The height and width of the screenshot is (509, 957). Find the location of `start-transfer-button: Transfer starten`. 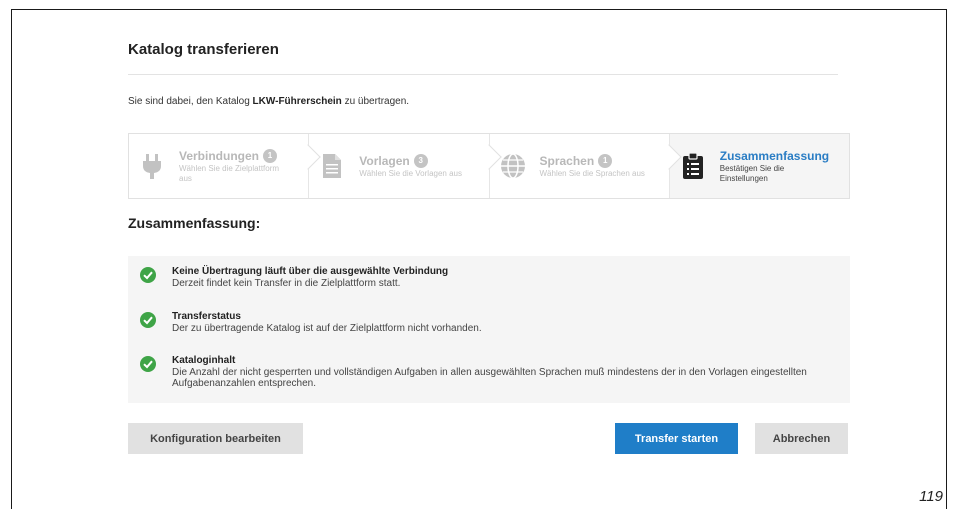

start-transfer-button: Transfer starten is located at coordinates (676, 438).